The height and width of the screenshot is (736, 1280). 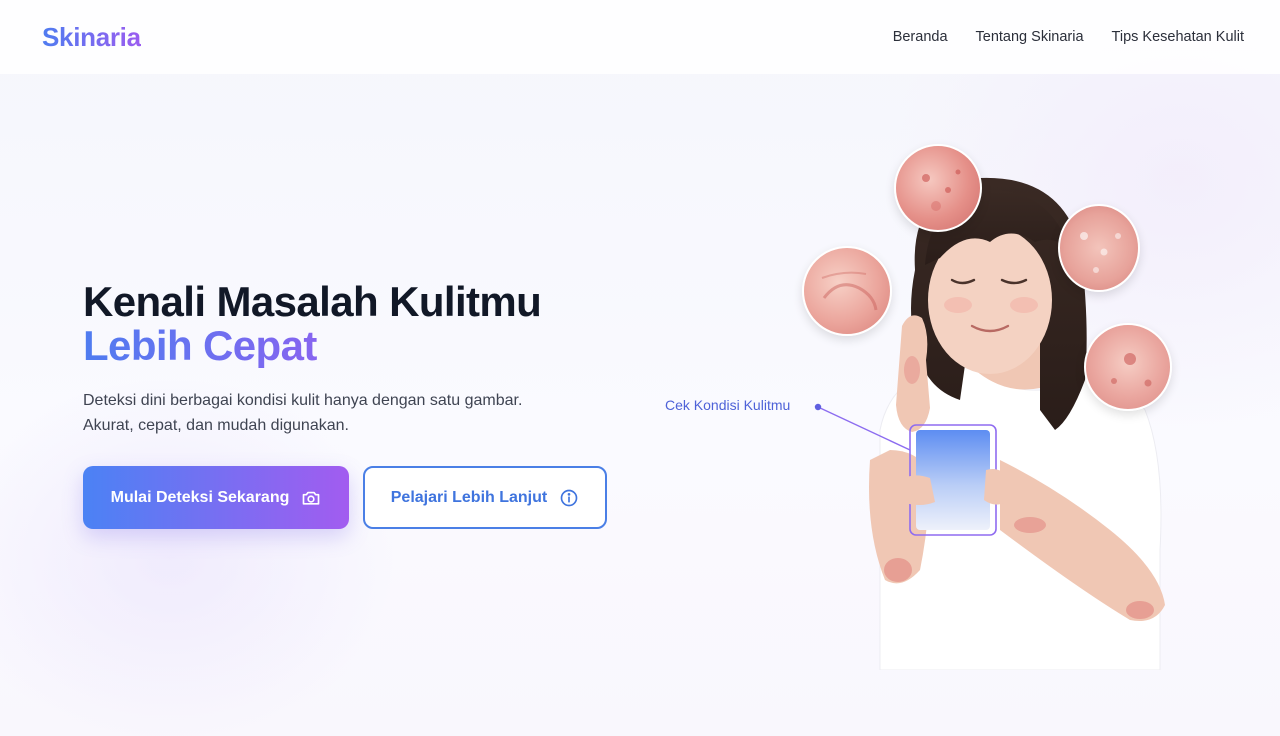 What do you see at coordinates (216, 425) in the screenshot?
I see `hero-description-line2: Akurat, cepat, dan mudah digunakan.` at bounding box center [216, 425].